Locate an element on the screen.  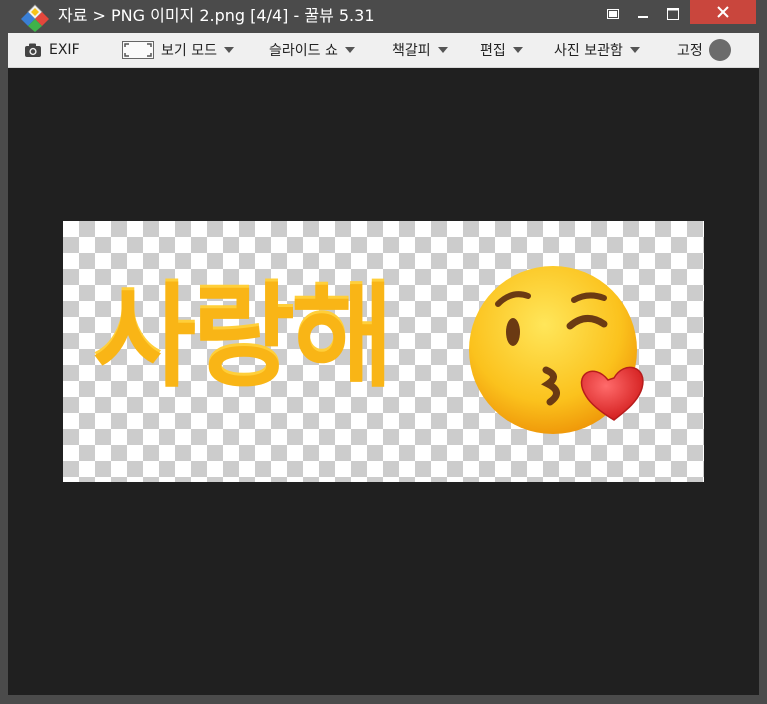
window-bottom-border is located at coordinates (383, 699).